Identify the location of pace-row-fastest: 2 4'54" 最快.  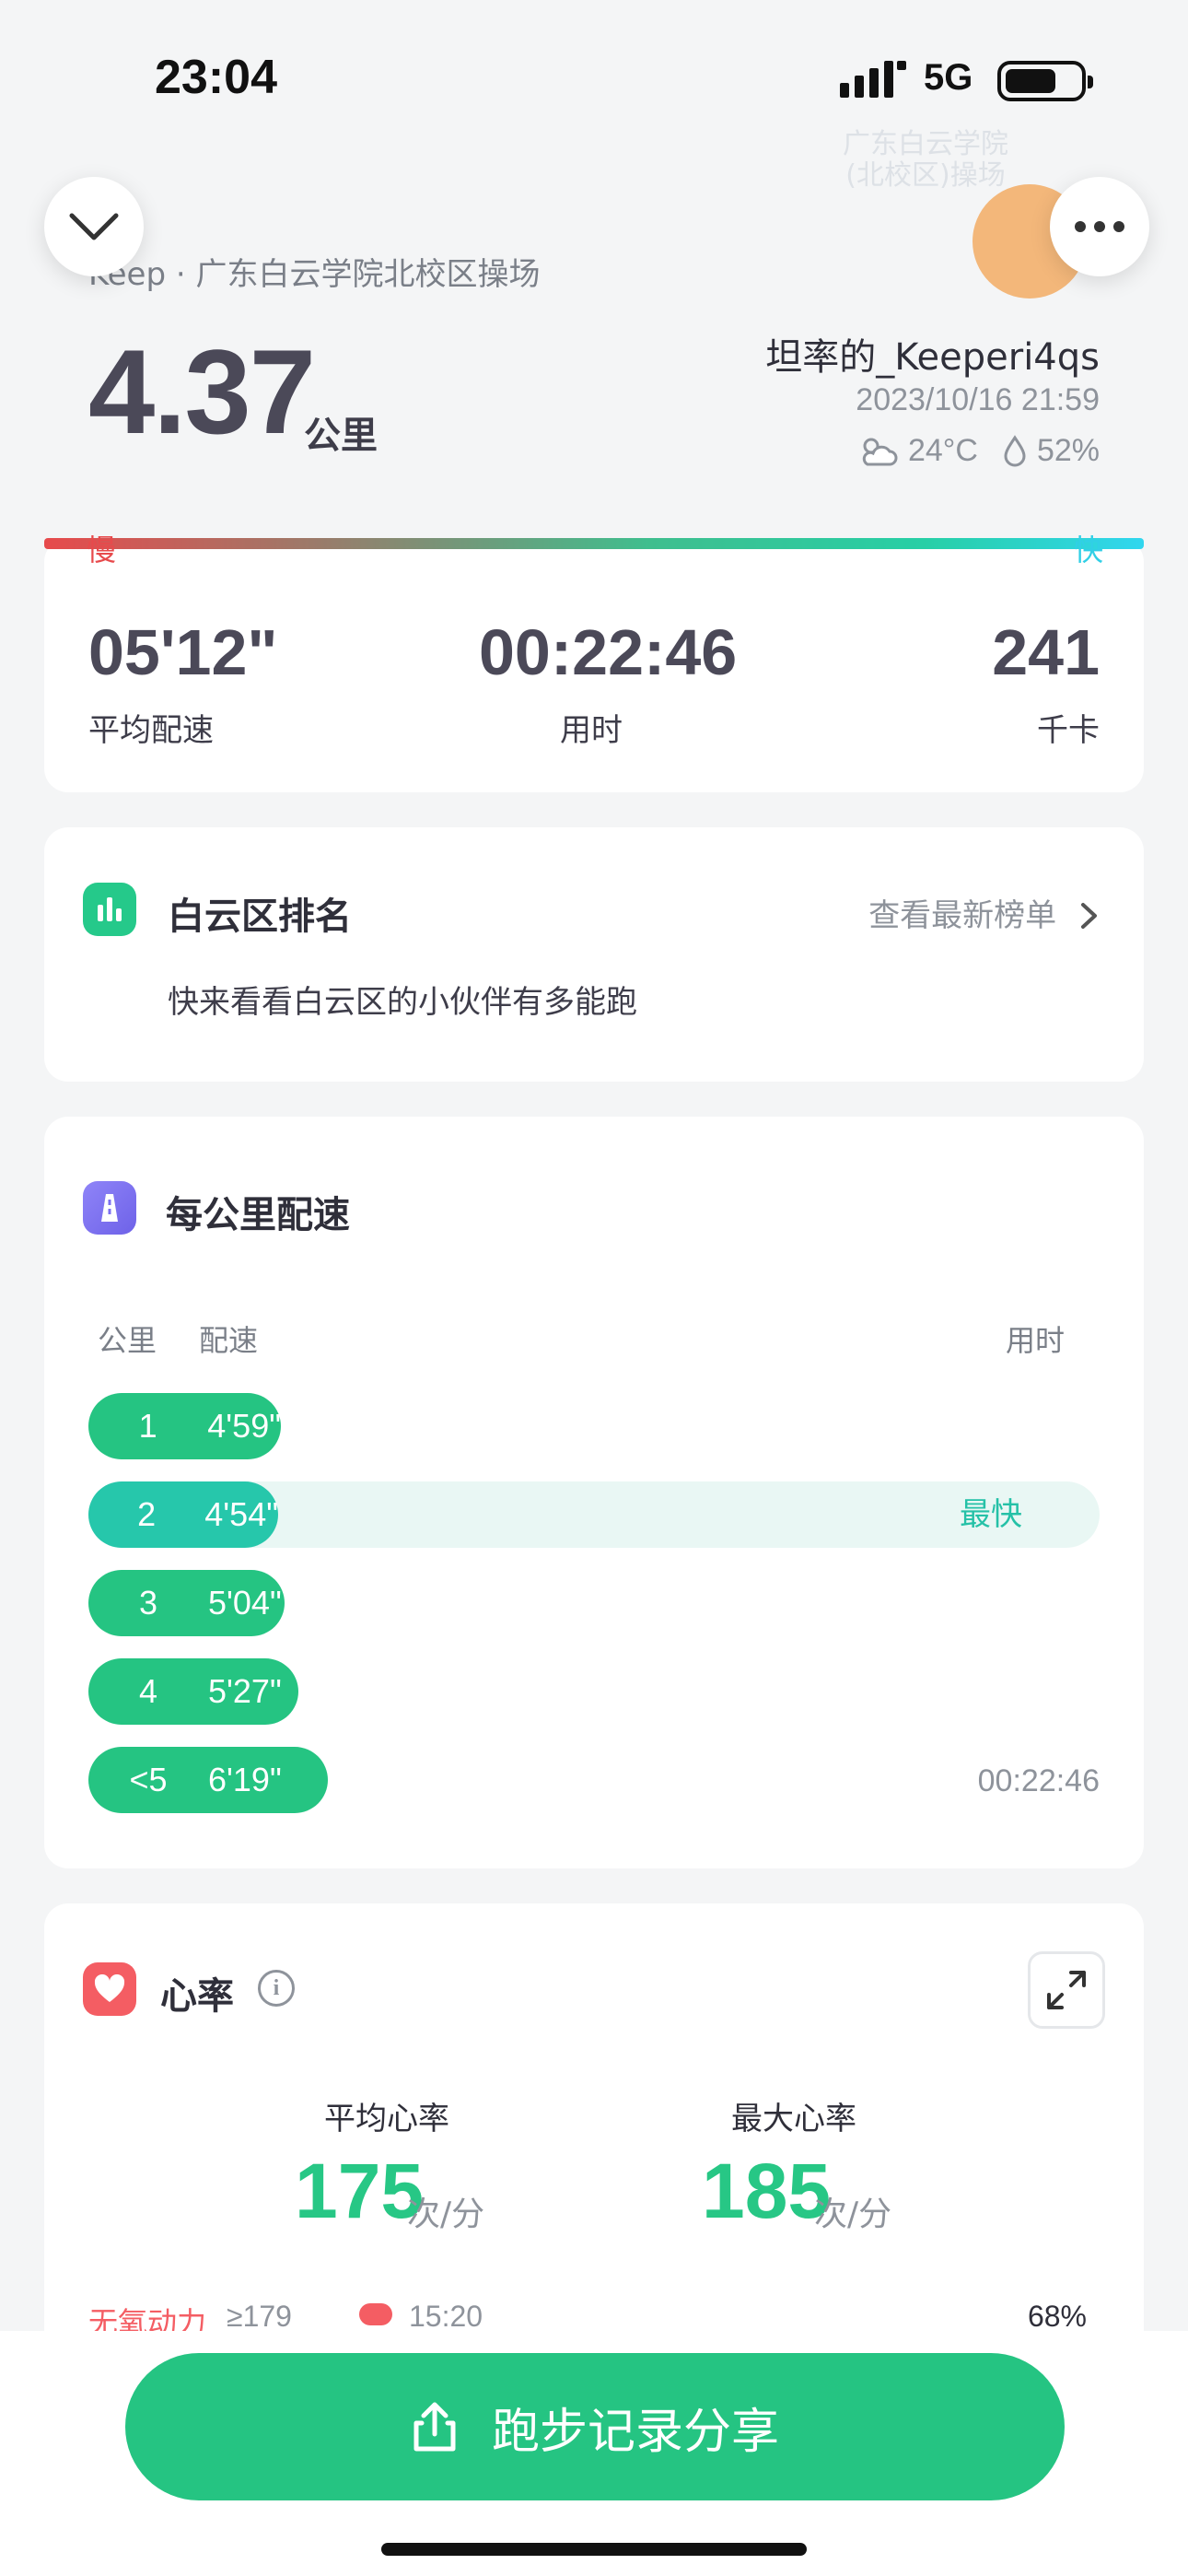
(594, 1514).